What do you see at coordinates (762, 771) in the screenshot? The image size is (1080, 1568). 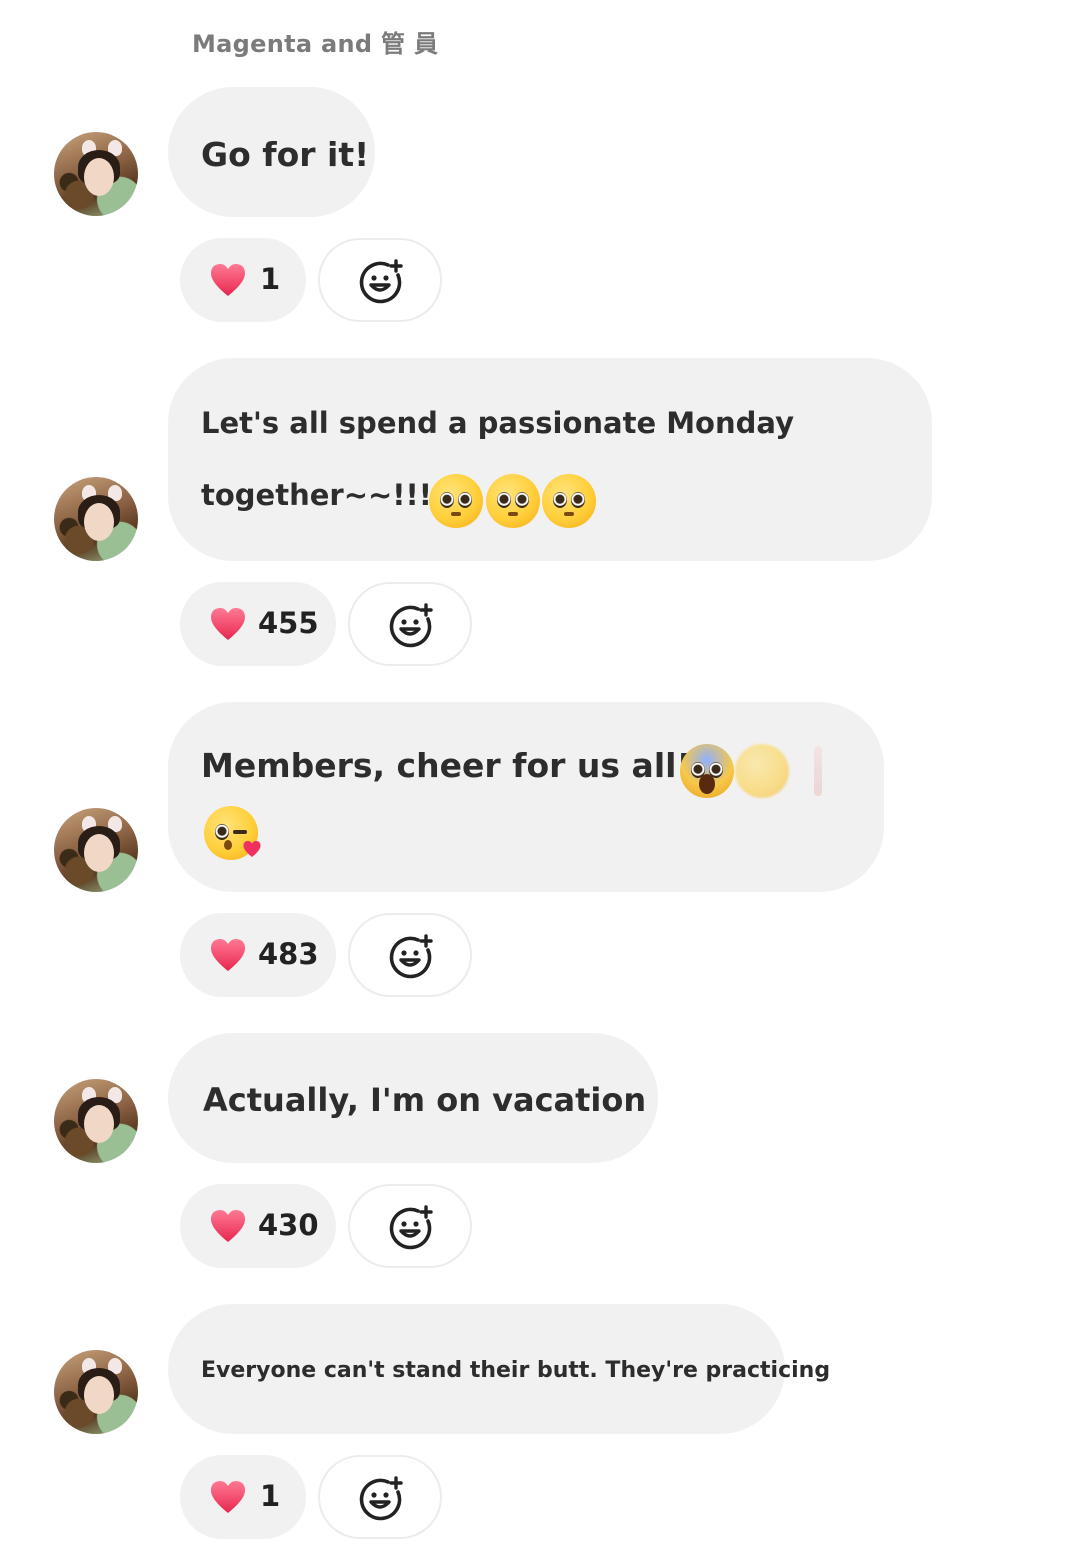 I see `faded-emoji` at bounding box center [762, 771].